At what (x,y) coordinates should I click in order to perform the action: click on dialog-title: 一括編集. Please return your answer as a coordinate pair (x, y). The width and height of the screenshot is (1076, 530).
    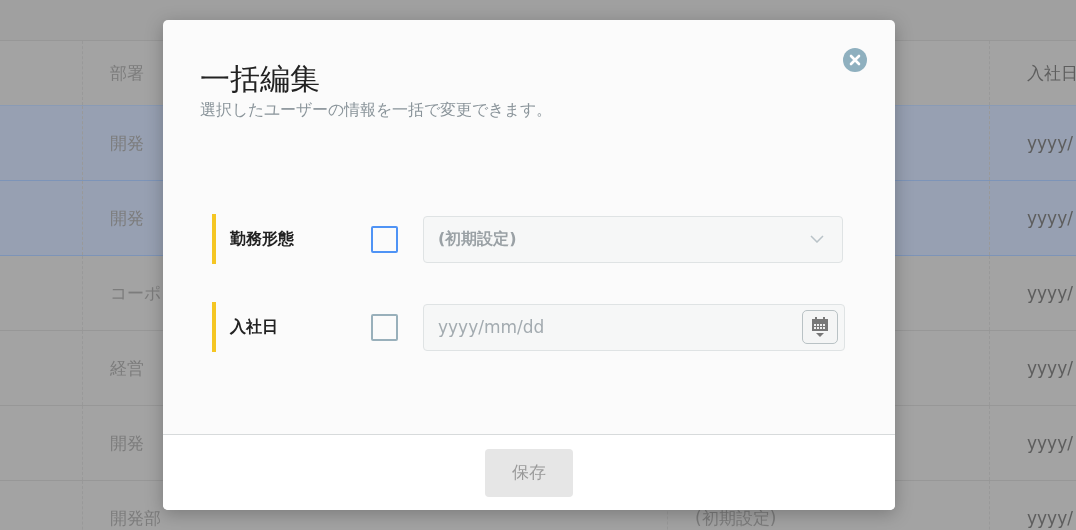
    Looking at the image, I should click on (260, 79).